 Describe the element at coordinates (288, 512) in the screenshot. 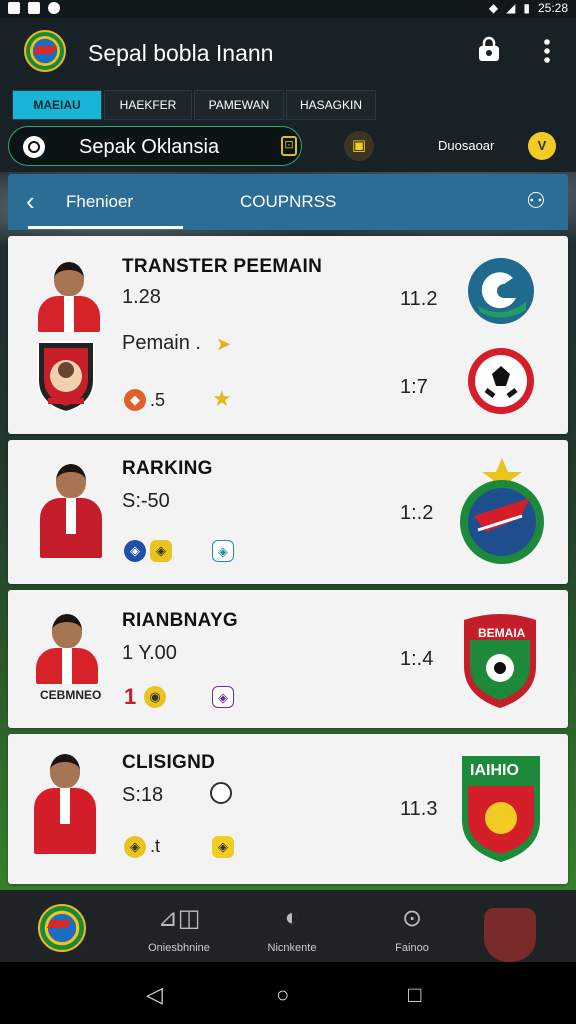

I see `list-card: RARKING S:-50 1:.2 ◈ ◈ ◈` at that location.